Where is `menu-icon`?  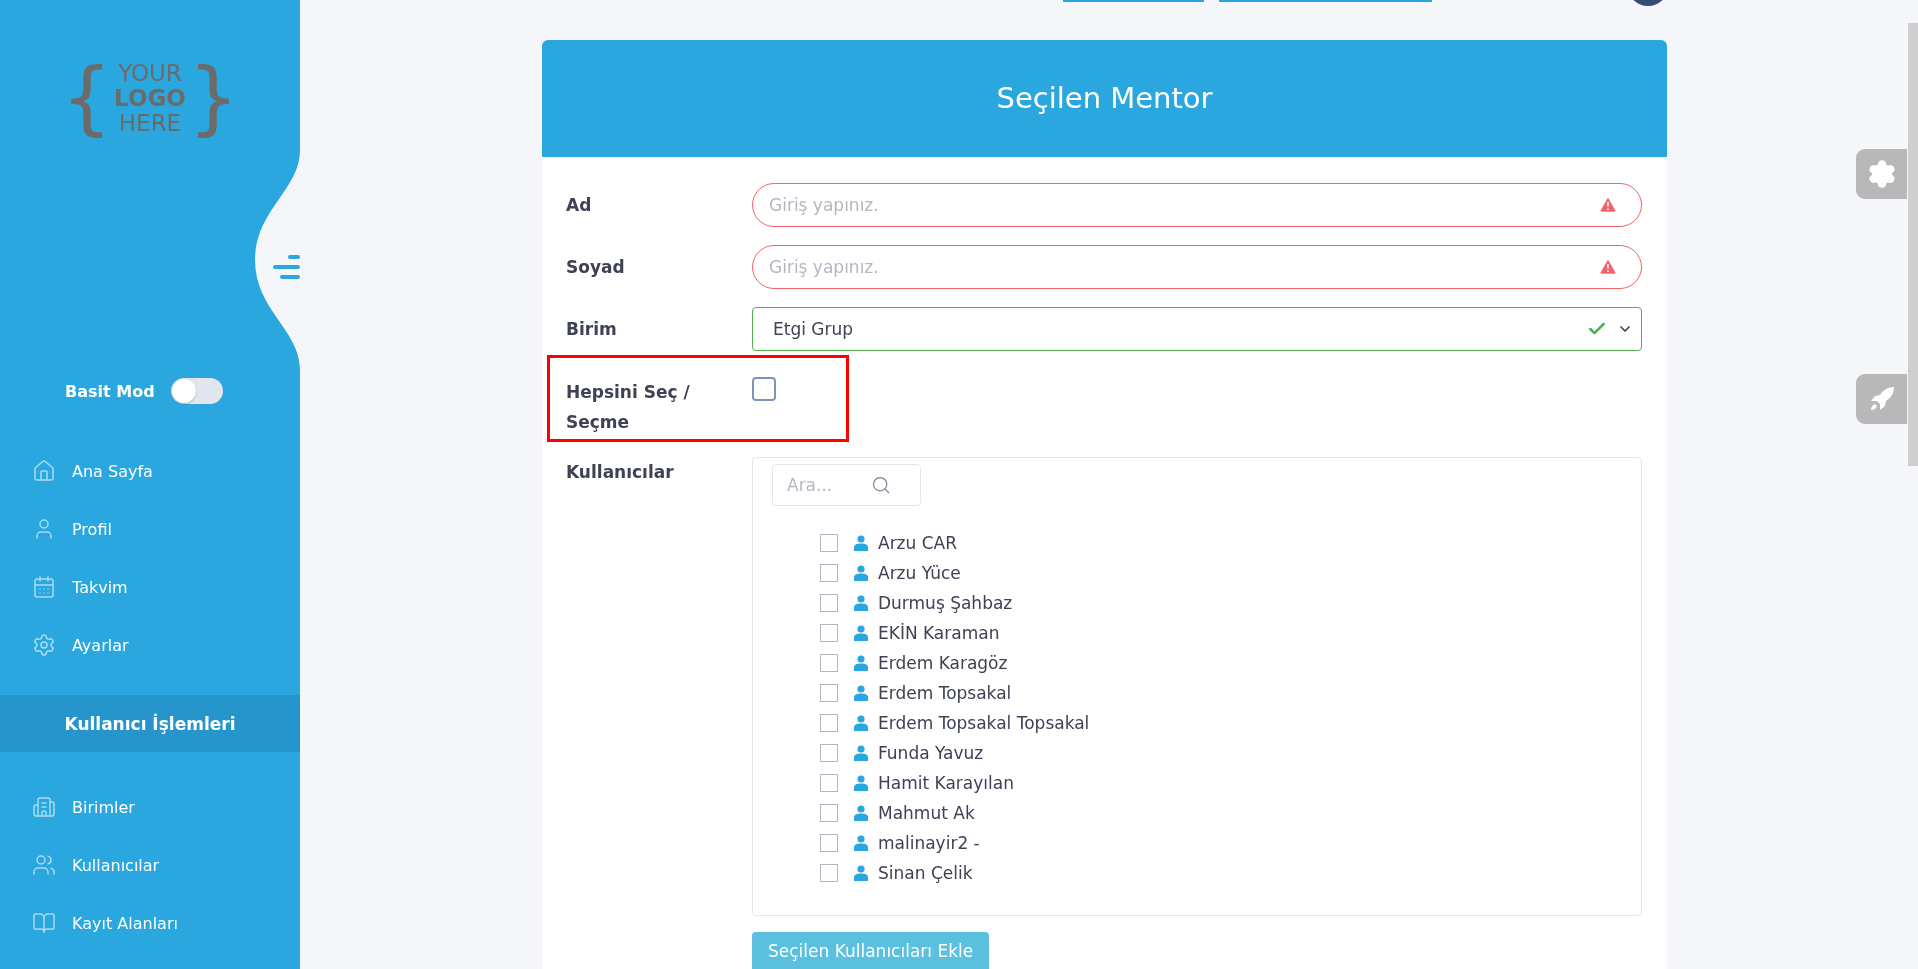 menu-icon is located at coordinates (285, 267).